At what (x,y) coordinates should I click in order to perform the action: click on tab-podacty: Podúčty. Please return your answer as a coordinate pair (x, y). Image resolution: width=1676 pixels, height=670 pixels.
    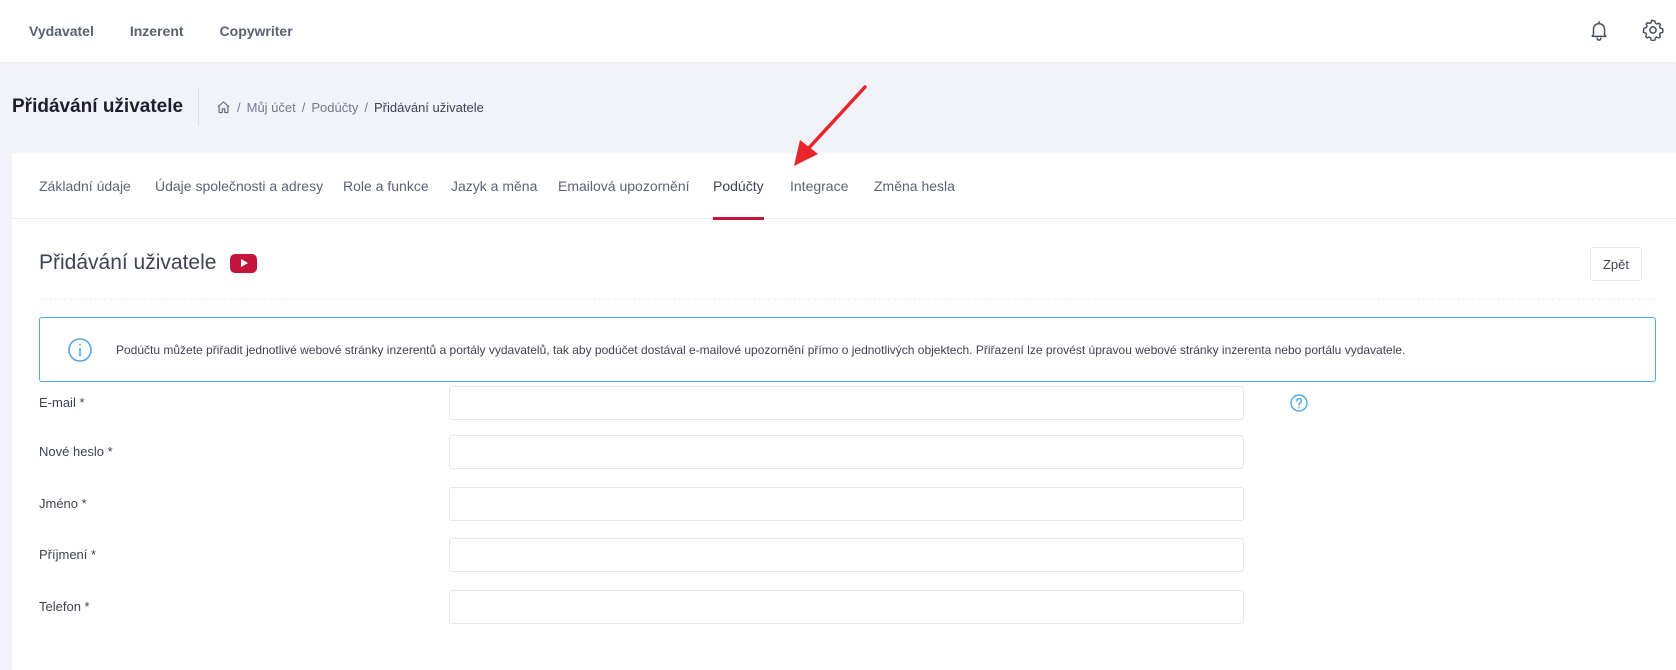
    Looking at the image, I should click on (738, 186).